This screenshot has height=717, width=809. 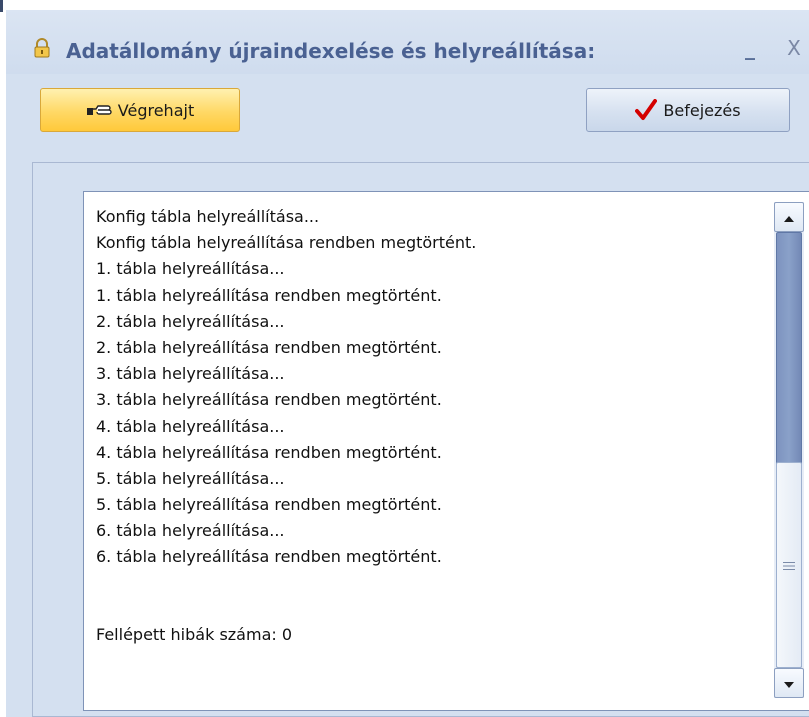 I want to click on padlock-icon, so click(x=42, y=48).